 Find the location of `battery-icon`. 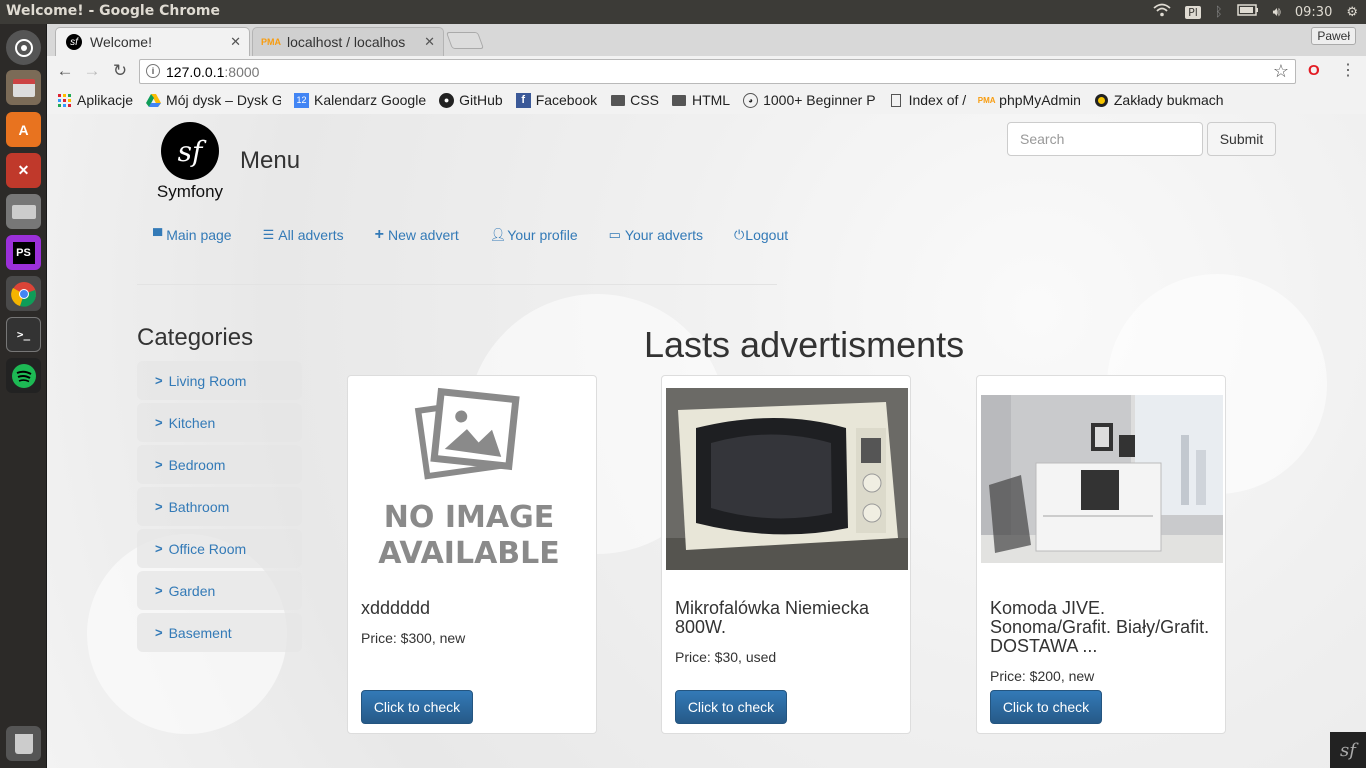

battery-icon is located at coordinates (1247, 12).